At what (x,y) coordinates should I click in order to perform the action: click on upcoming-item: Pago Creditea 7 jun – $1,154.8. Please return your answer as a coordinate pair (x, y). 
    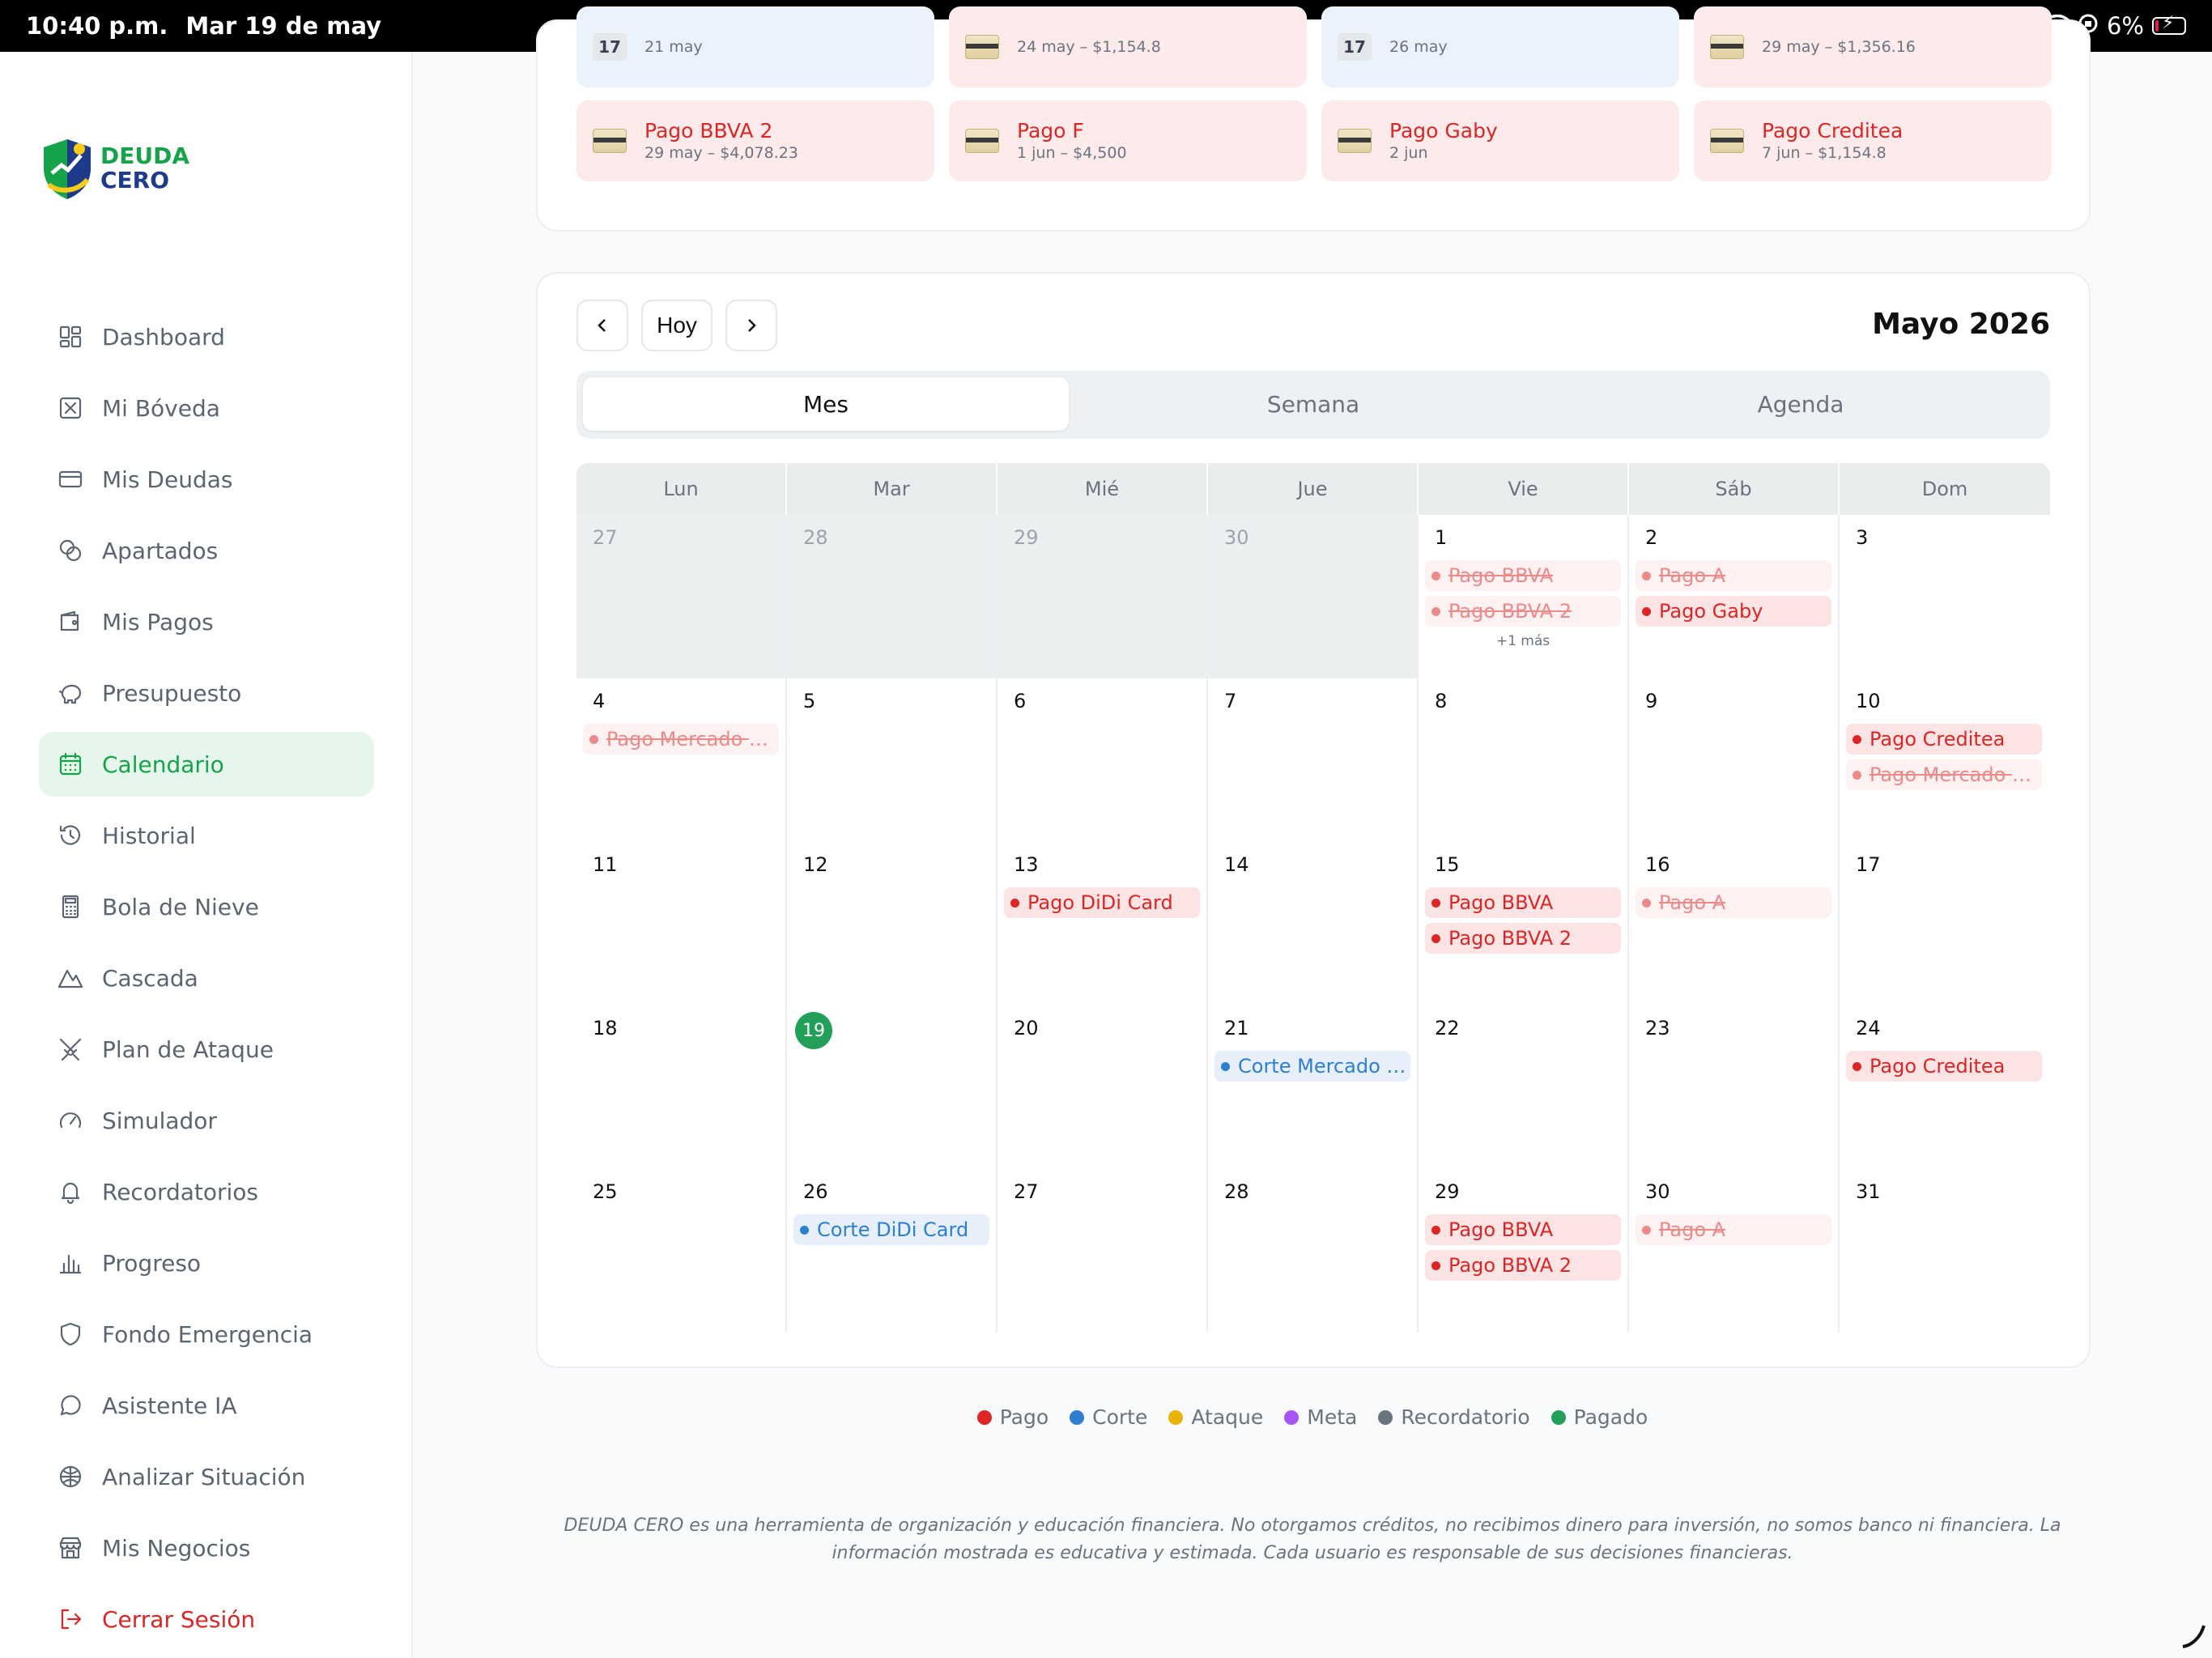
    Looking at the image, I should click on (1873, 140).